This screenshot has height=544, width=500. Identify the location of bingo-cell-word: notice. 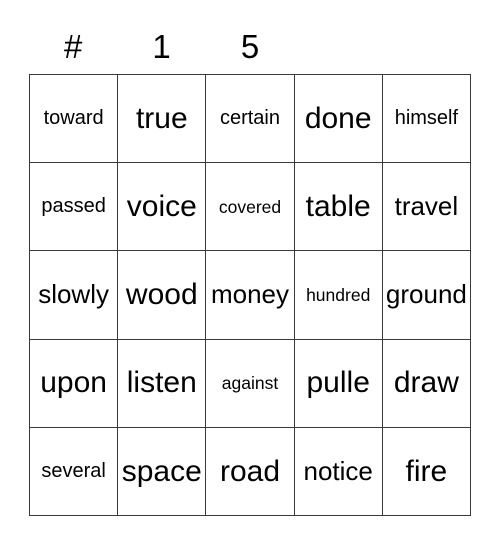
(338, 470).